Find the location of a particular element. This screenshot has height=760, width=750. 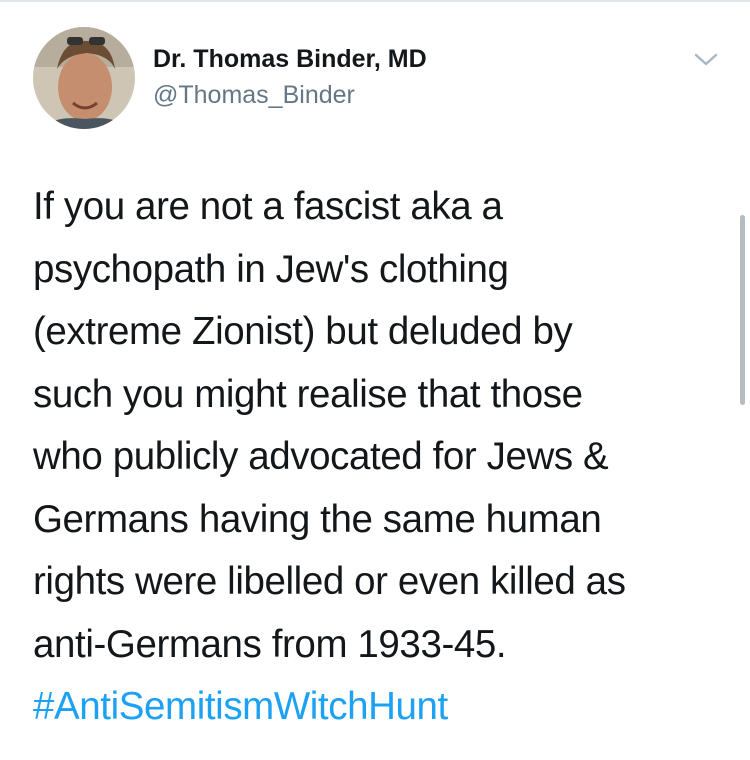

tweet-line: (extreme Zionist) but deluded by is located at coordinates (303, 331).